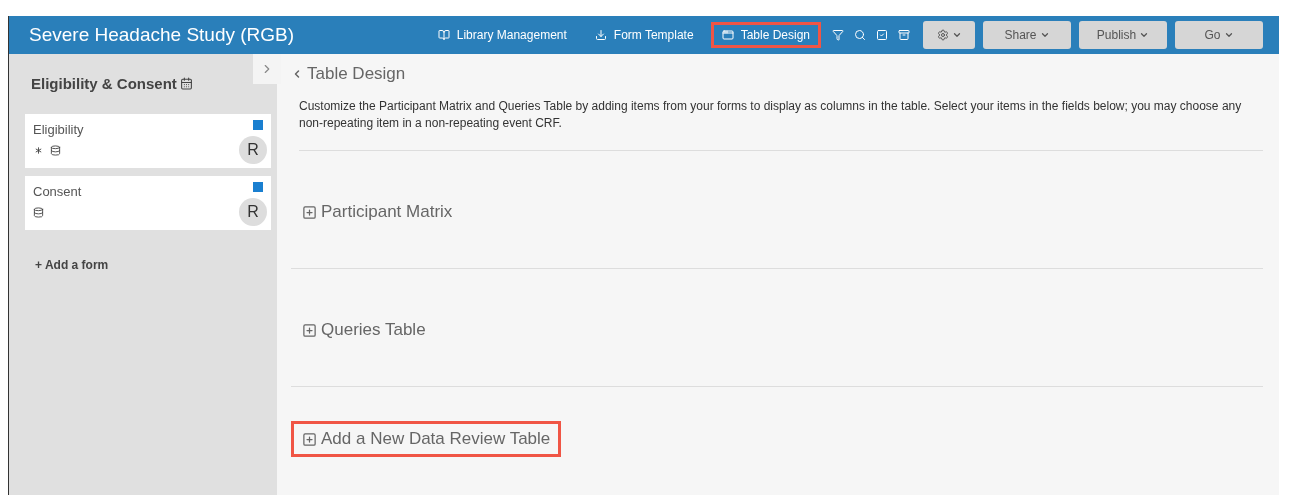 Image resolution: width=1293 pixels, height=495 pixels. What do you see at coordinates (443, 35) in the screenshot?
I see `book-icon` at bounding box center [443, 35].